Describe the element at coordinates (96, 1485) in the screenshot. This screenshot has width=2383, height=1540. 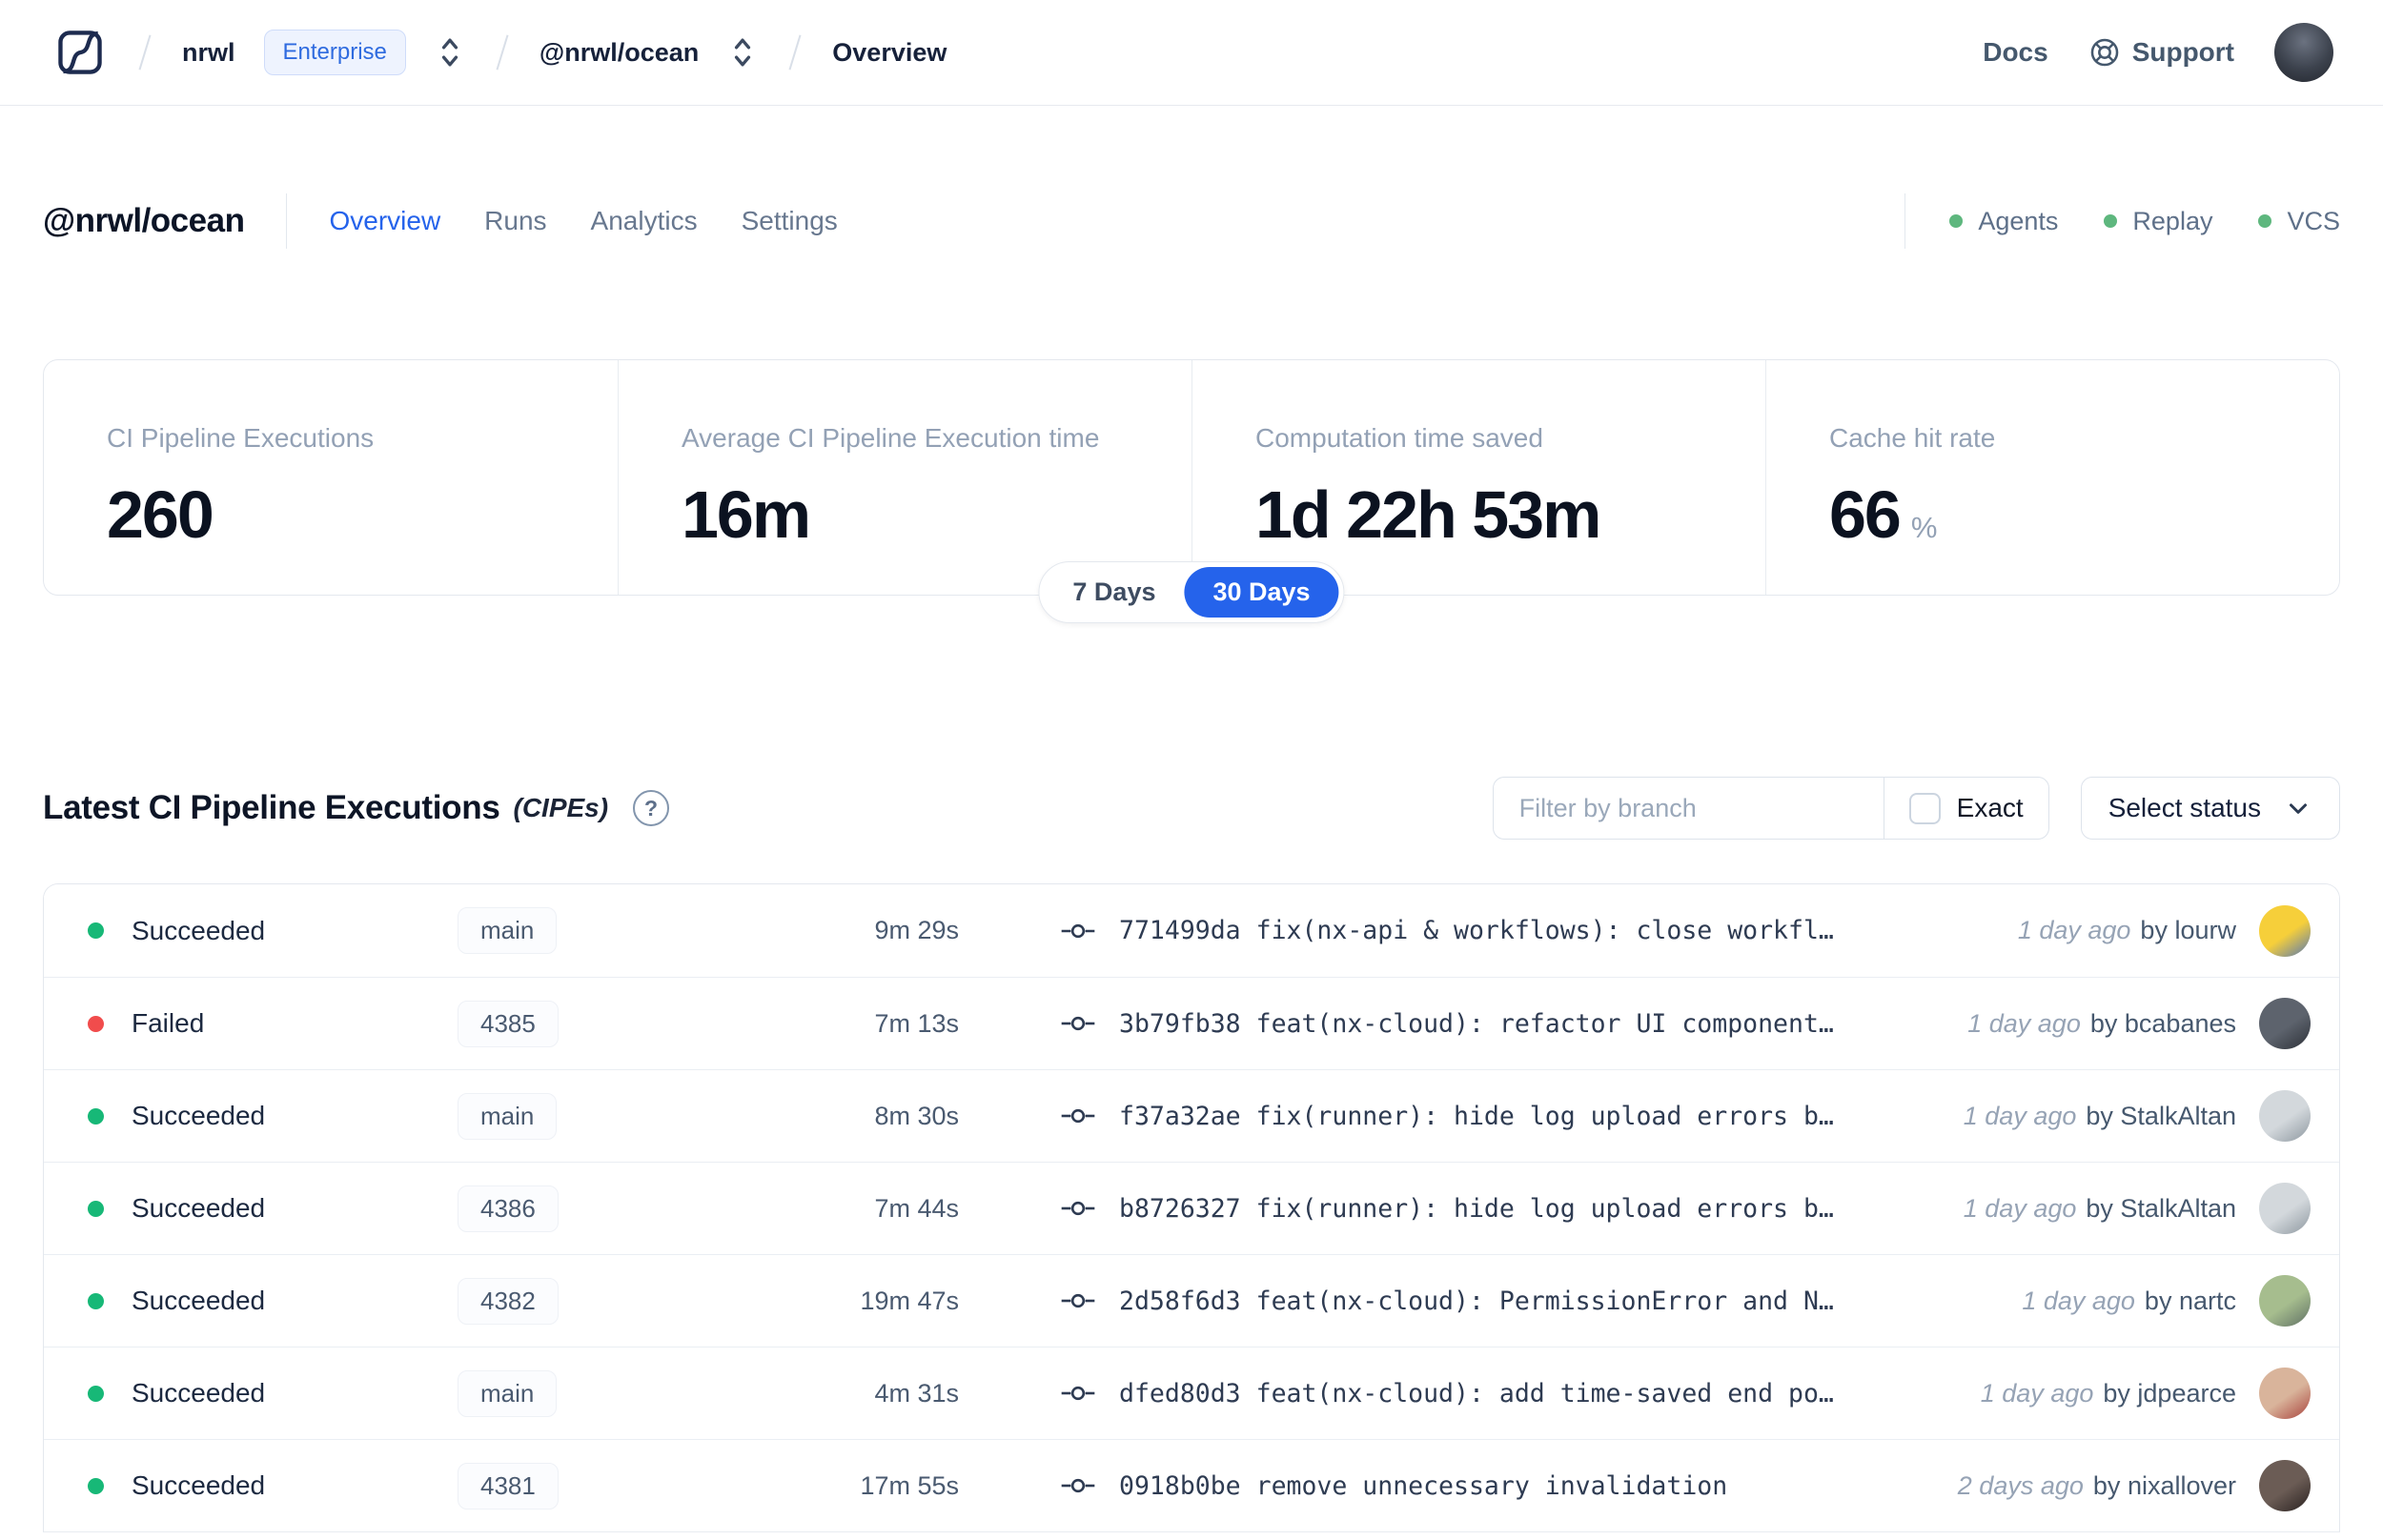
I see `status-dot` at that location.